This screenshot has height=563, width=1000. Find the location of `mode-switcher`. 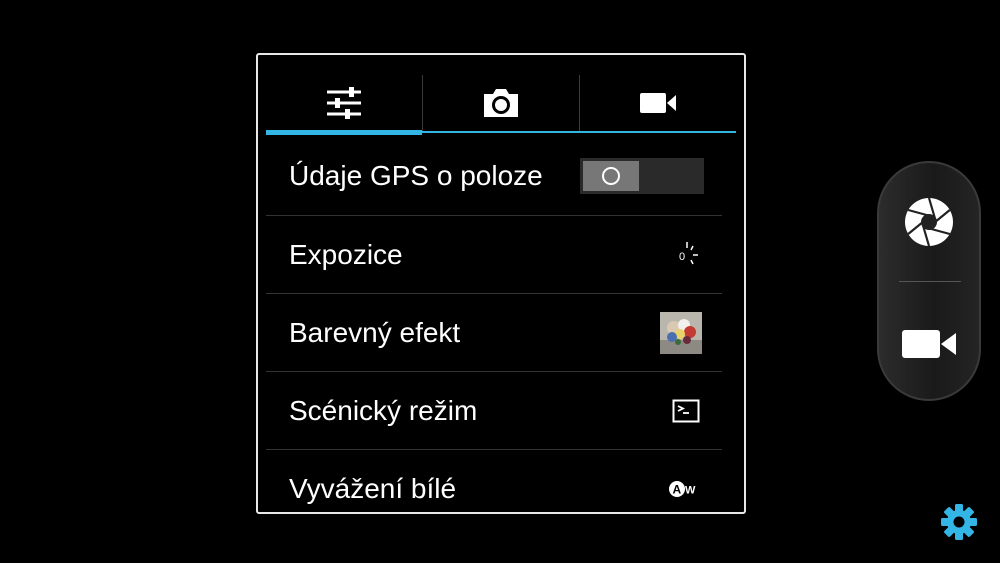

mode-switcher is located at coordinates (929, 281).